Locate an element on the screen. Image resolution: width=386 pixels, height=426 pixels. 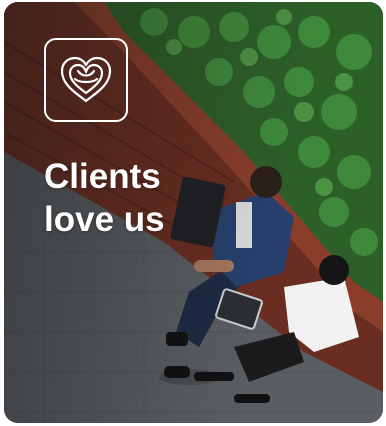
headline-line-1: Clients is located at coordinates (102, 176).